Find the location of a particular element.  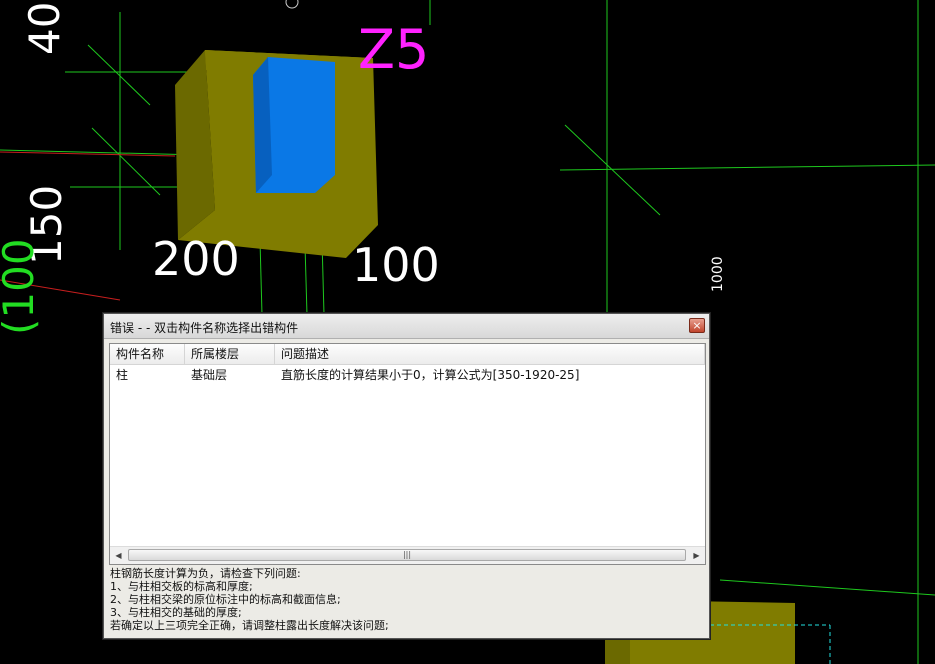

dialog-title: 错误 - - 双击构件名称选择出错构件 is located at coordinates (204, 328).